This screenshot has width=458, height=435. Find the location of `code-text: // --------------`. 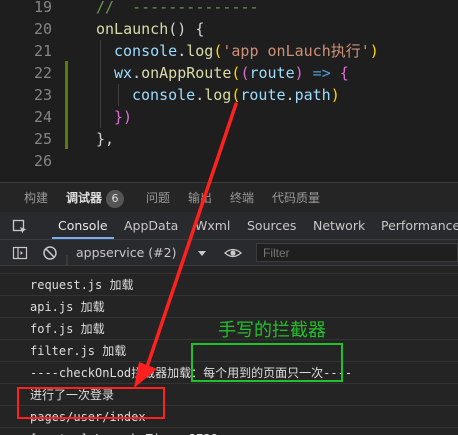

code-text: // -------------- is located at coordinates (177, 9).